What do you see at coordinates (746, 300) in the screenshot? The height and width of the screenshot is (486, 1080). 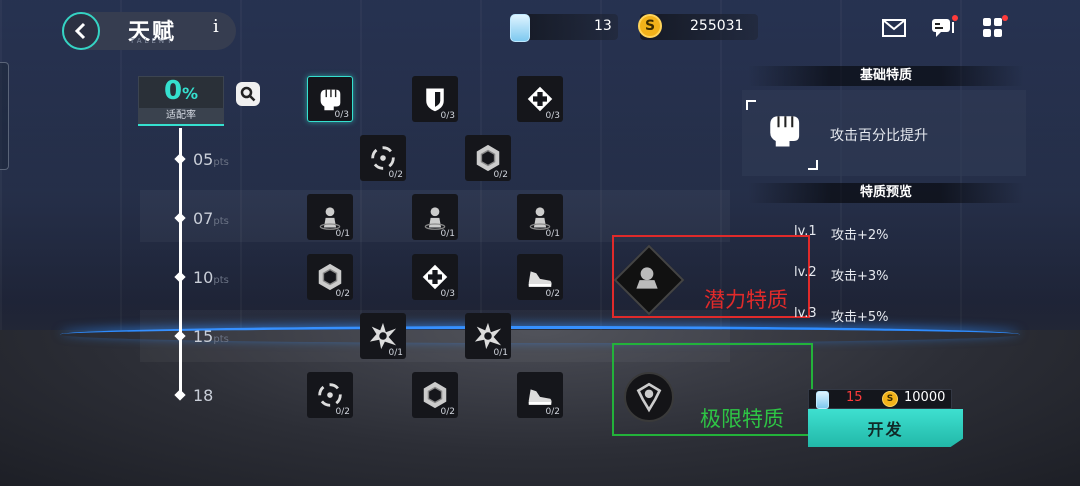 I see `potential-trait-annotation: 潜力特质` at bounding box center [746, 300].